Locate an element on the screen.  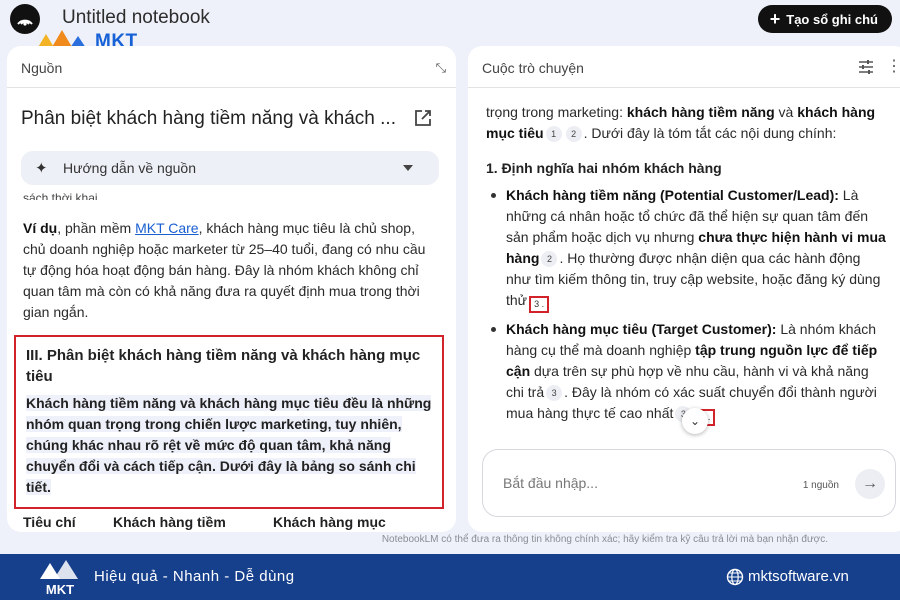
highlighted-citation-chip: 3 . is located at coordinates (539, 304).